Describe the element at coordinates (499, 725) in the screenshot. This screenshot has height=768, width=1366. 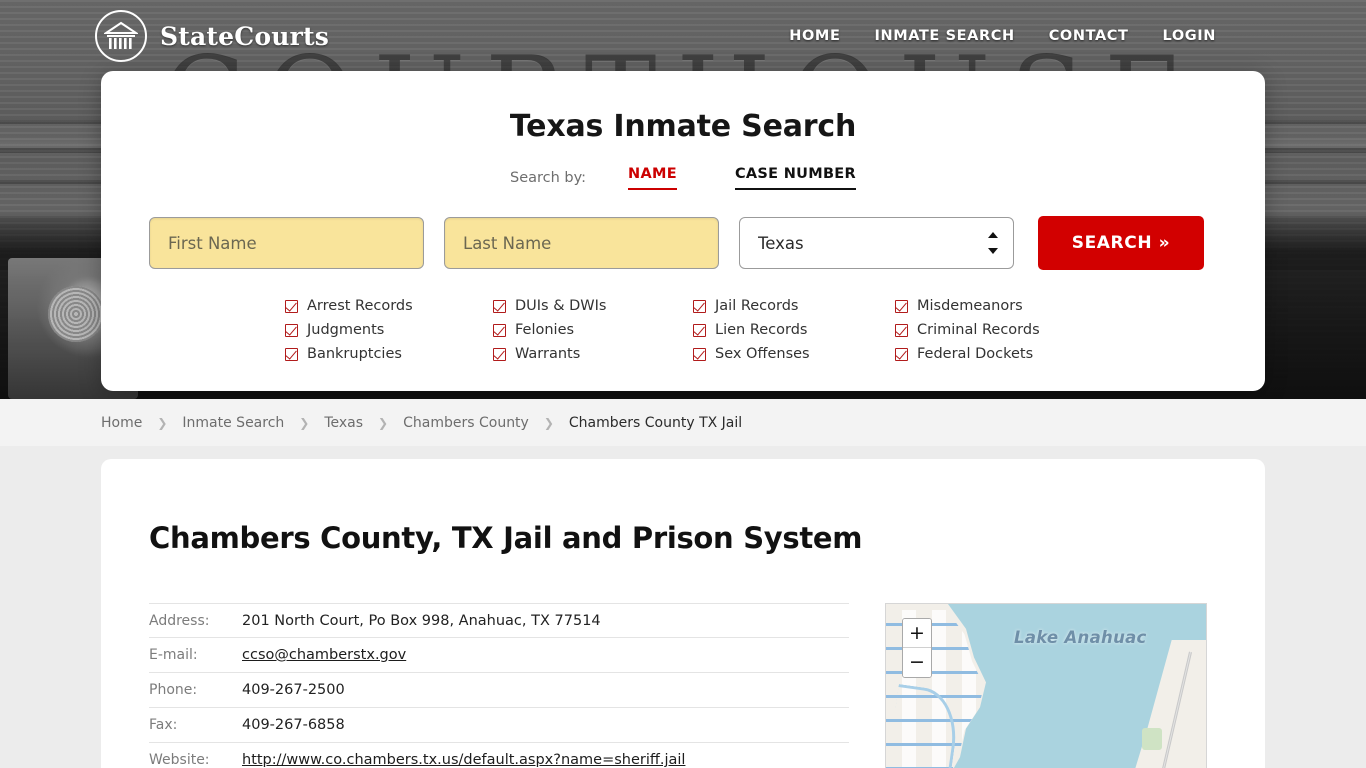
I see `table-row: Fax: 409-267-6858` at that location.